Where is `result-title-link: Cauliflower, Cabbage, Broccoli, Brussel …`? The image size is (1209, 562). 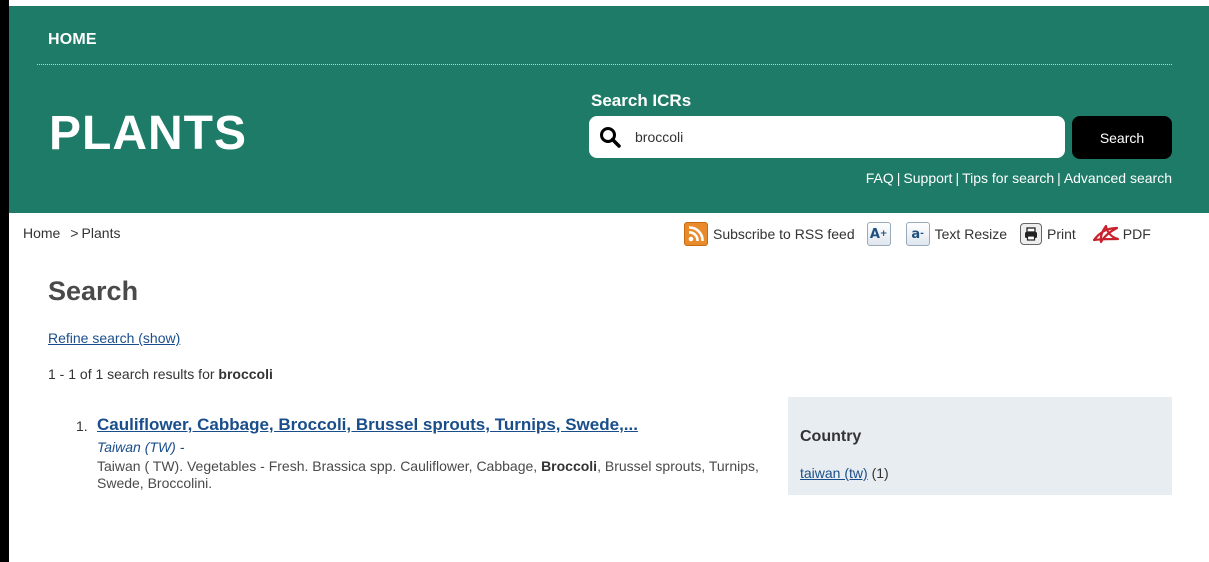 result-title-link: Cauliflower, Cabbage, Broccoli, Brussel … is located at coordinates (367, 425).